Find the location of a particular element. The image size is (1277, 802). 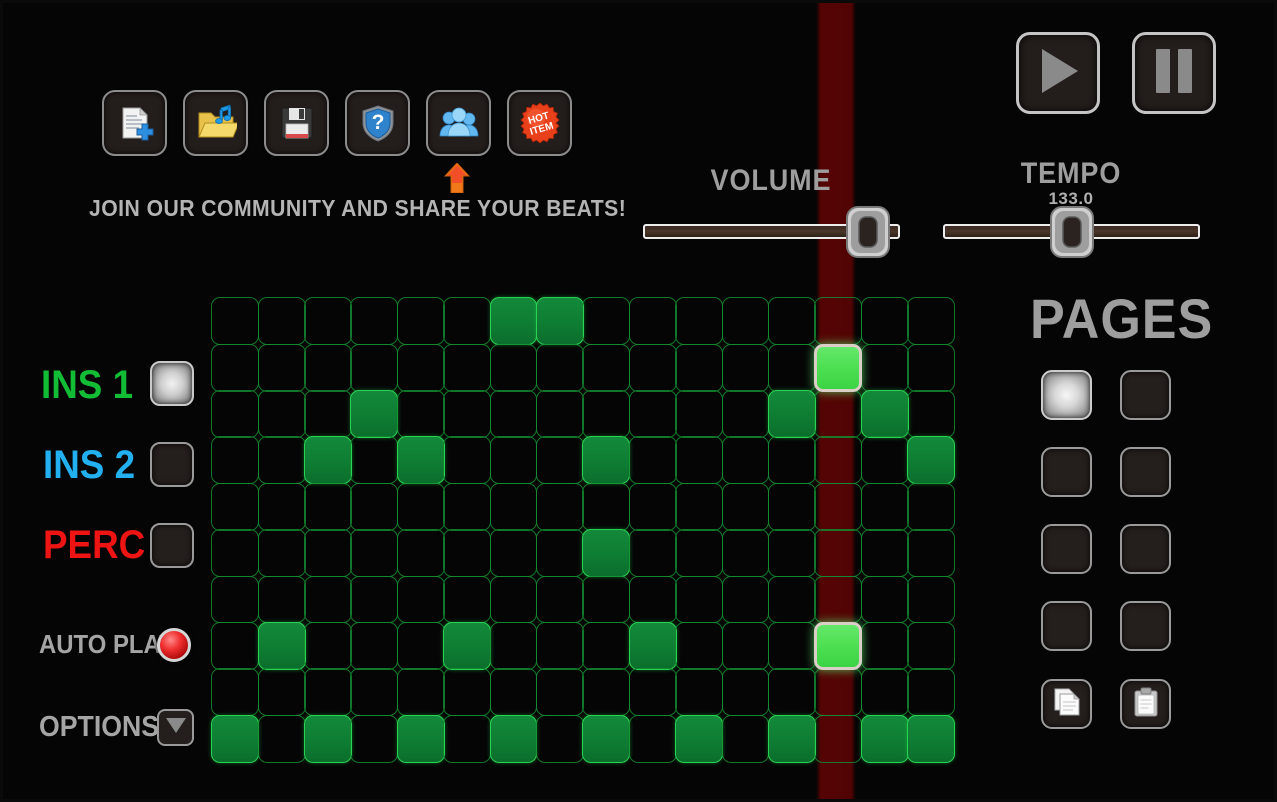

options-dropdown-button is located at coordinates (175, 727).